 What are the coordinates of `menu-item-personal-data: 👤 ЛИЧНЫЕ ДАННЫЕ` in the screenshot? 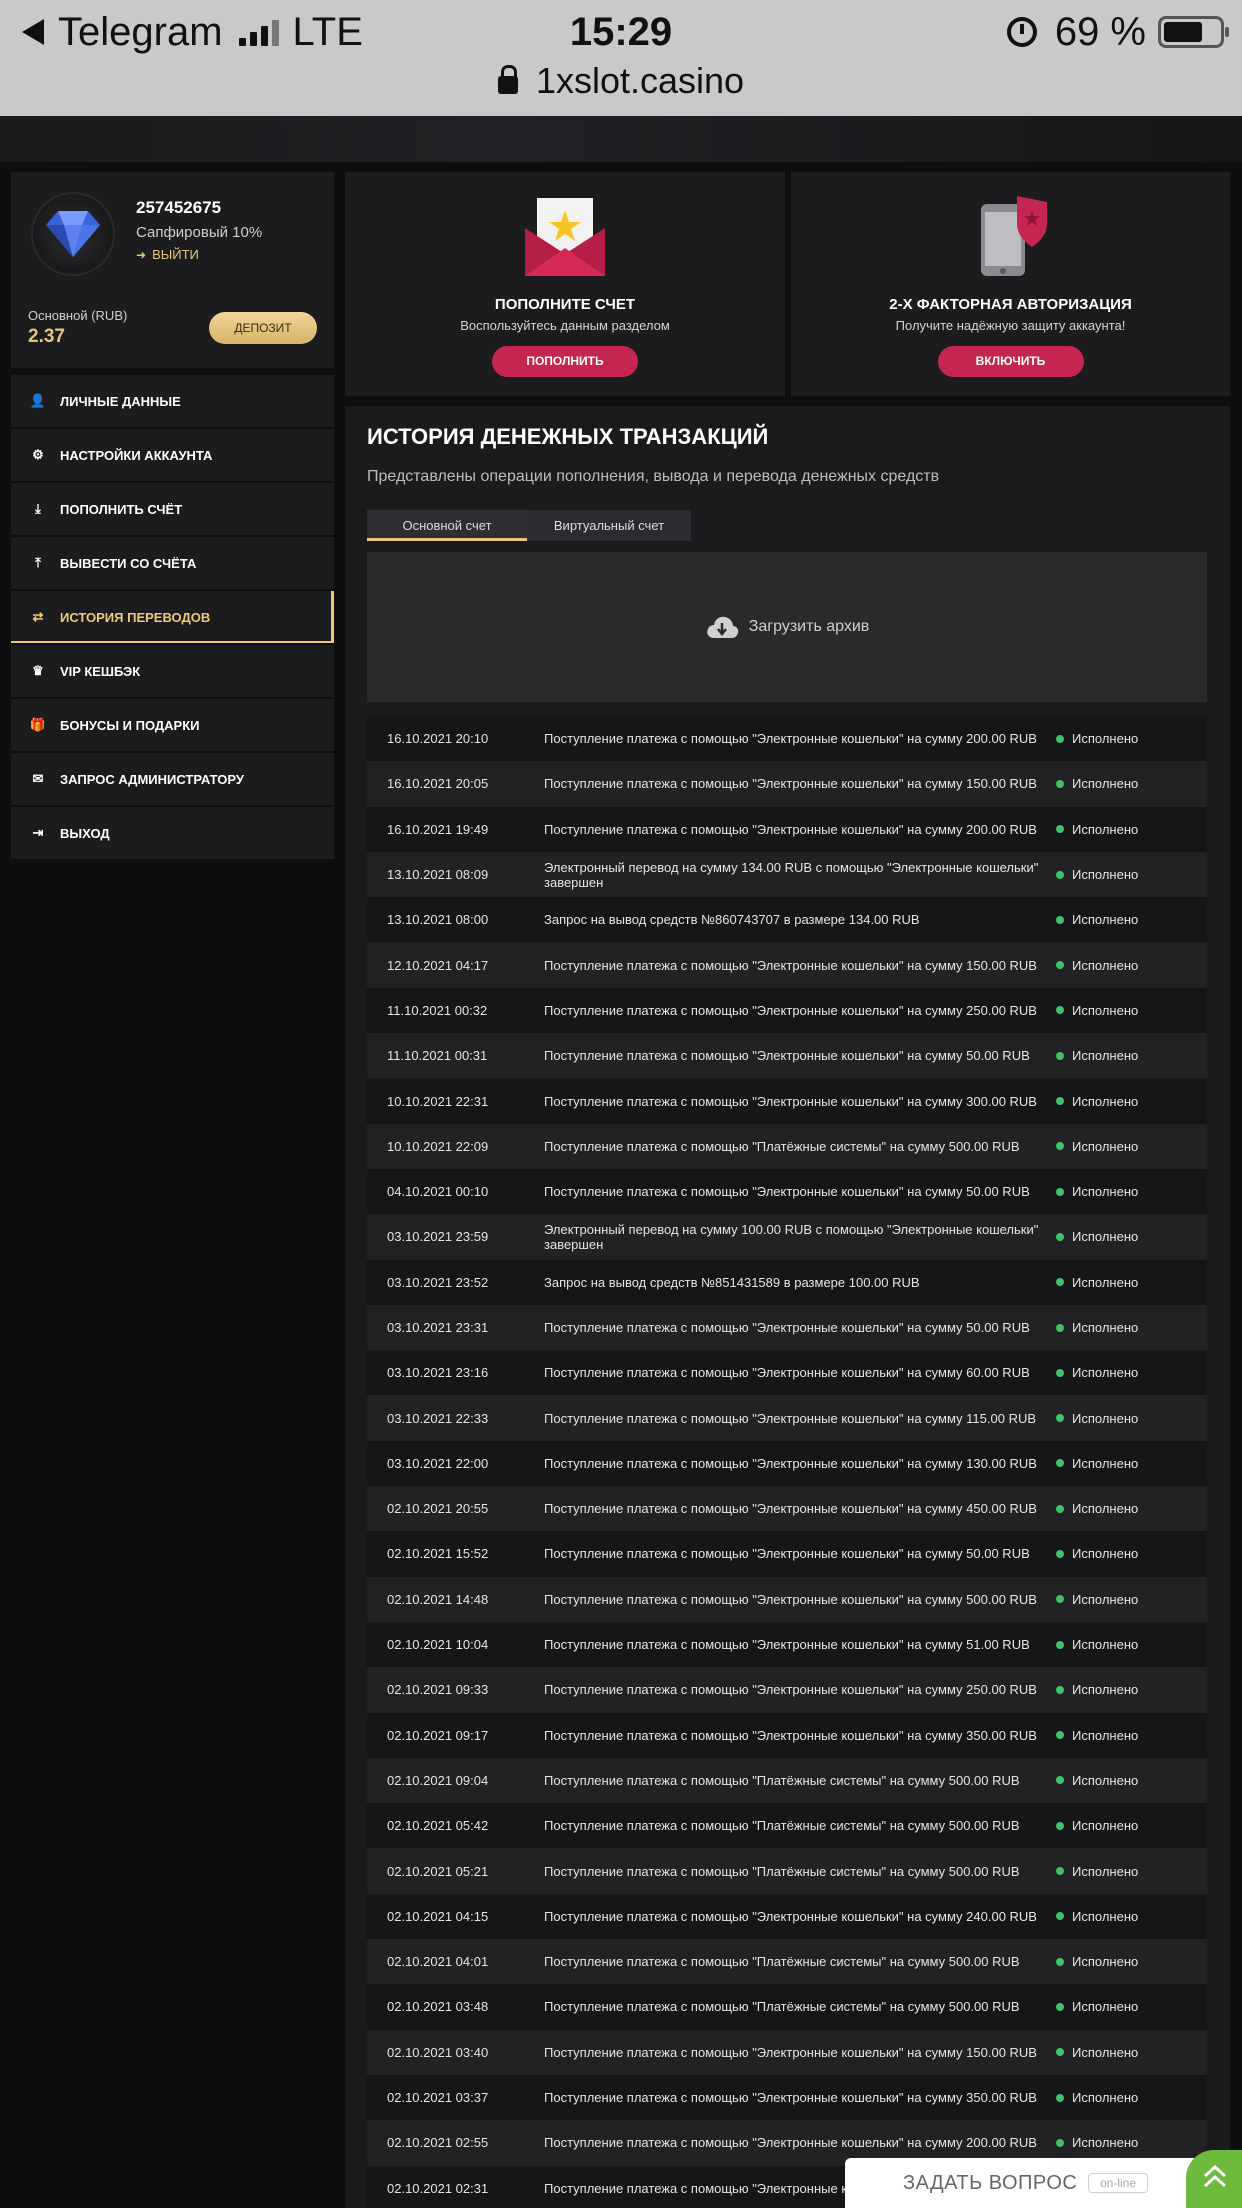 It's located at (172, 401).